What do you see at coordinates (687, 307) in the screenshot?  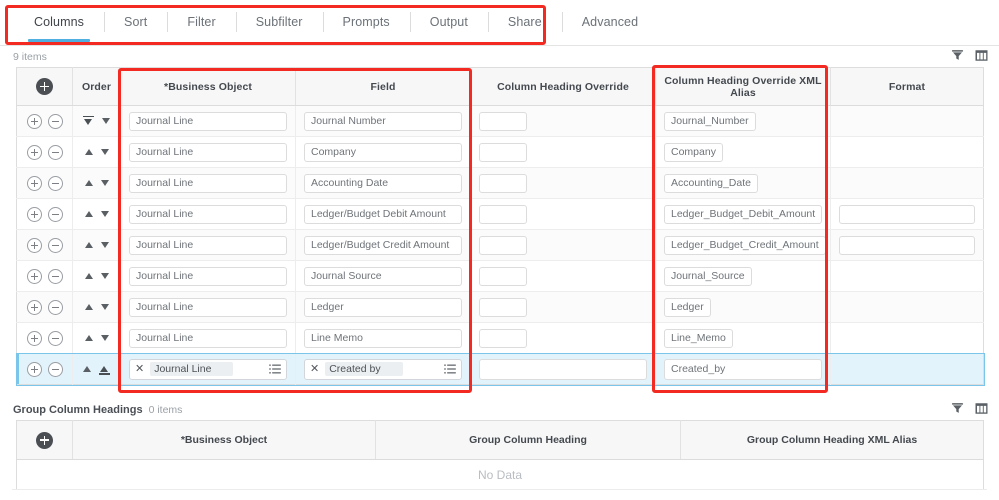 I see `xml-alias-input: Ledger` at bounding box center [687, 307].